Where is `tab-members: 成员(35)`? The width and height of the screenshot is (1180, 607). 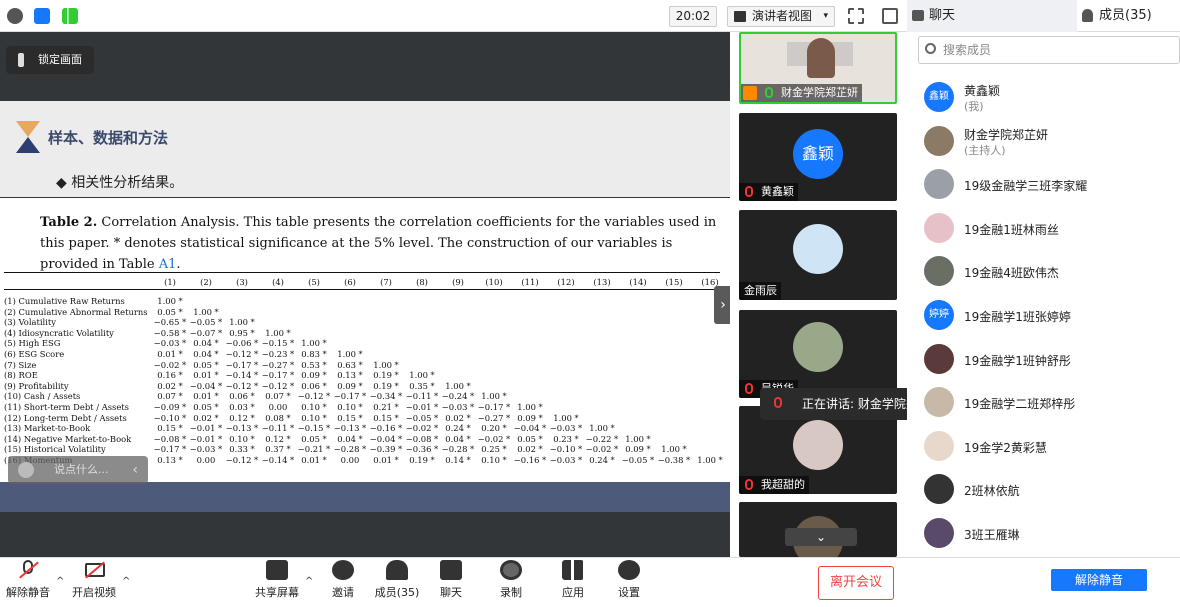
tab-members: 成员(35) is located at coordinates (1128, 16).